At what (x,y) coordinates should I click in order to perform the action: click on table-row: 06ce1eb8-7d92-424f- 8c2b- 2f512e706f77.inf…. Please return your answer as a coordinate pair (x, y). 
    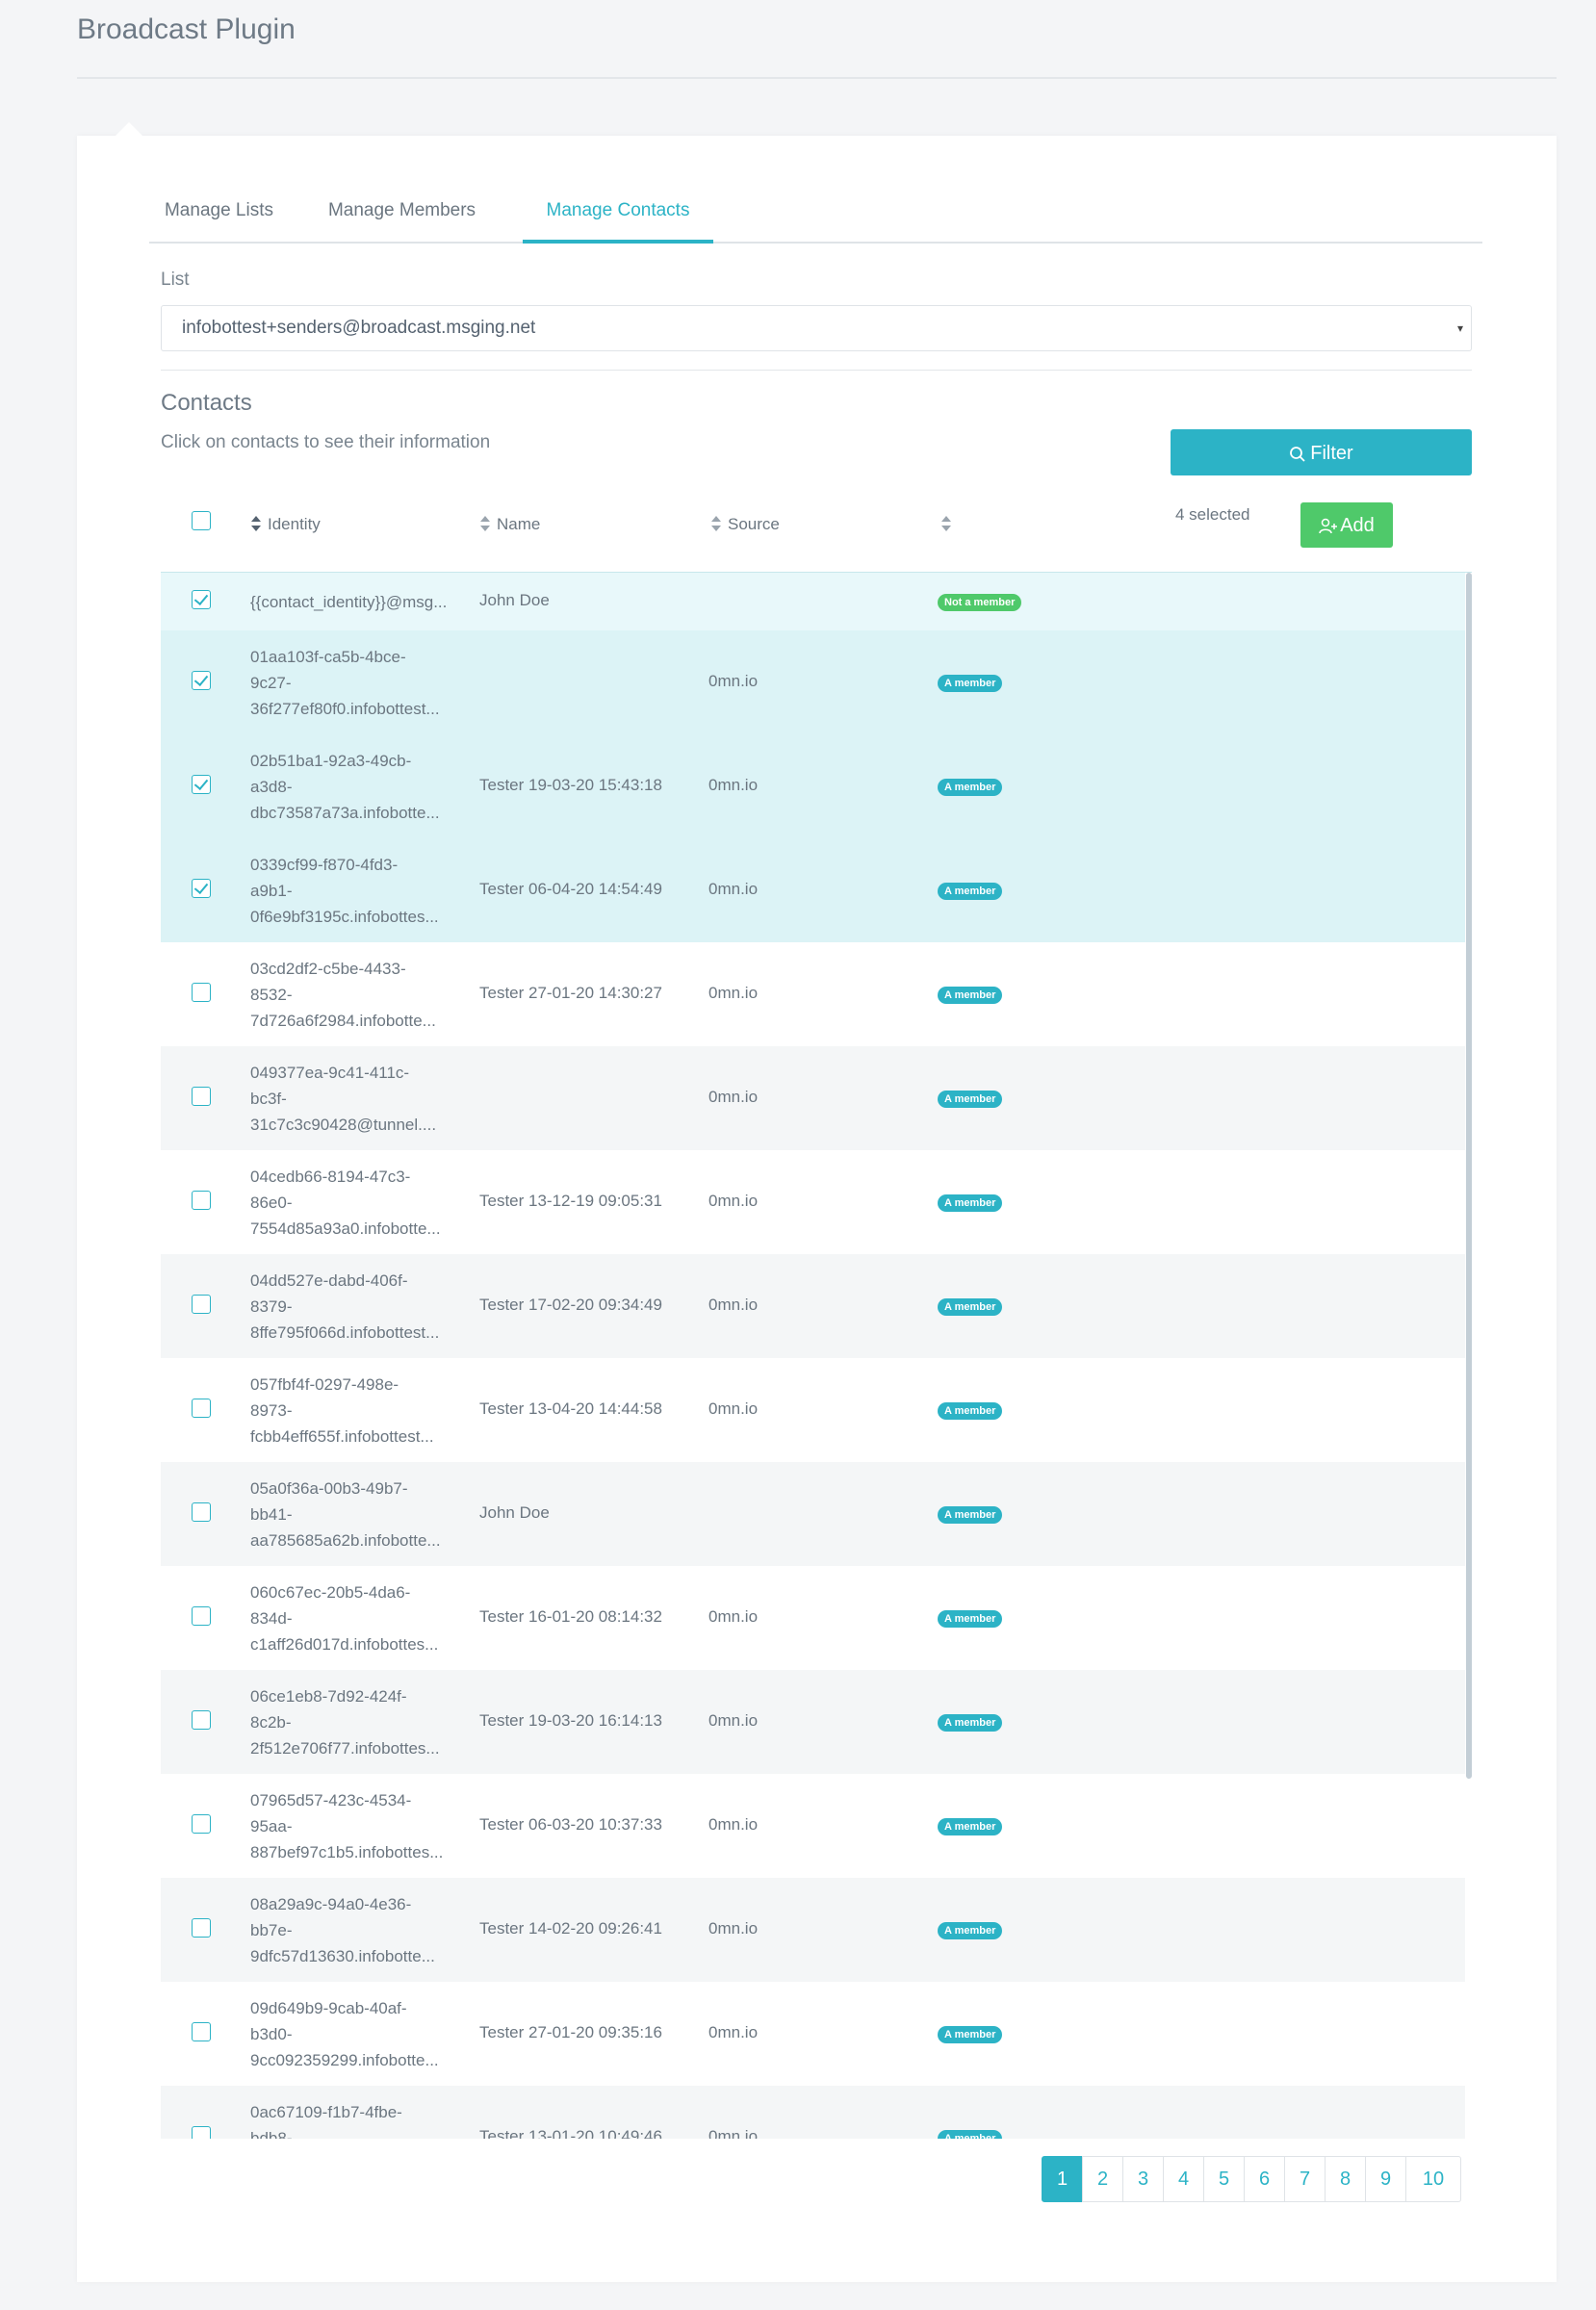
    Looking at the image, I should click on (813, 1722).